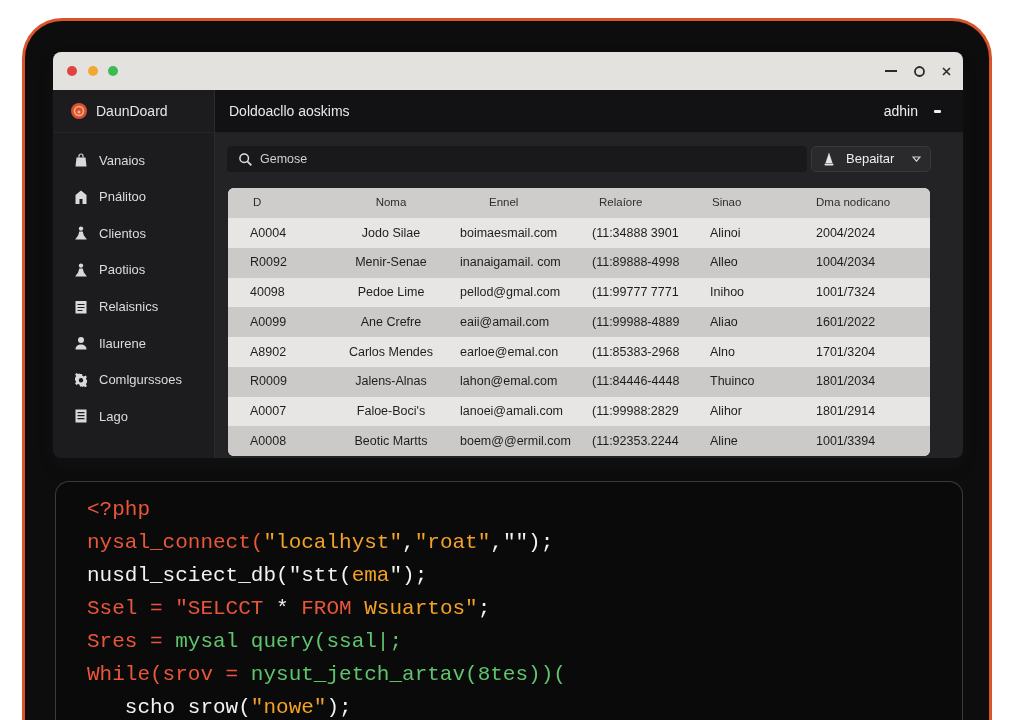  Describe the element at coordinates (133, 416) in the screenshot. I see `sidebar-item: Lago` at that location.